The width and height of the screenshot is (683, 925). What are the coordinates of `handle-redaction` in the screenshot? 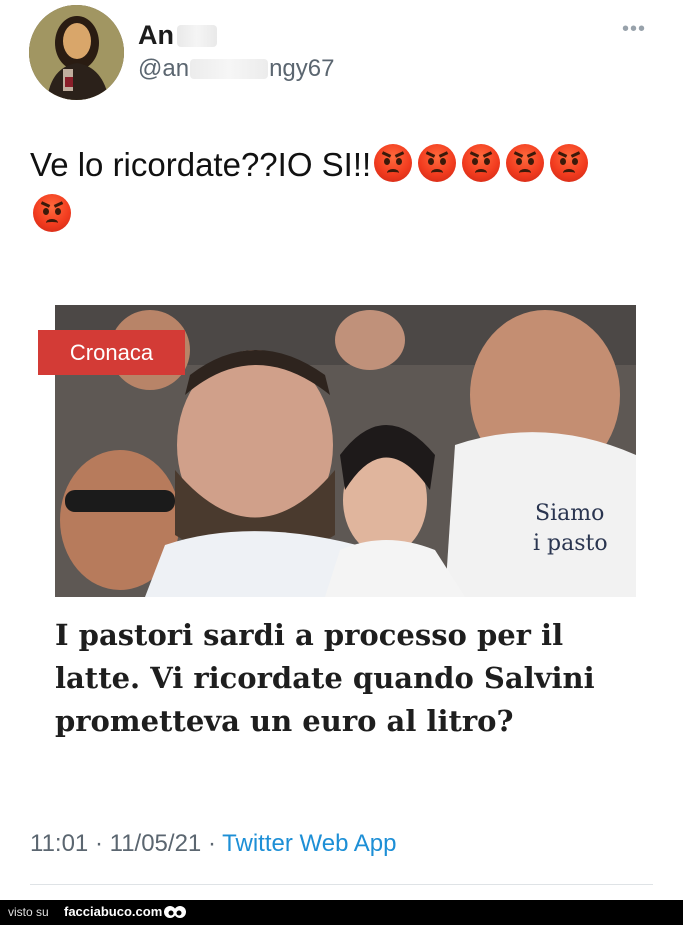 It's located at (229, 69).